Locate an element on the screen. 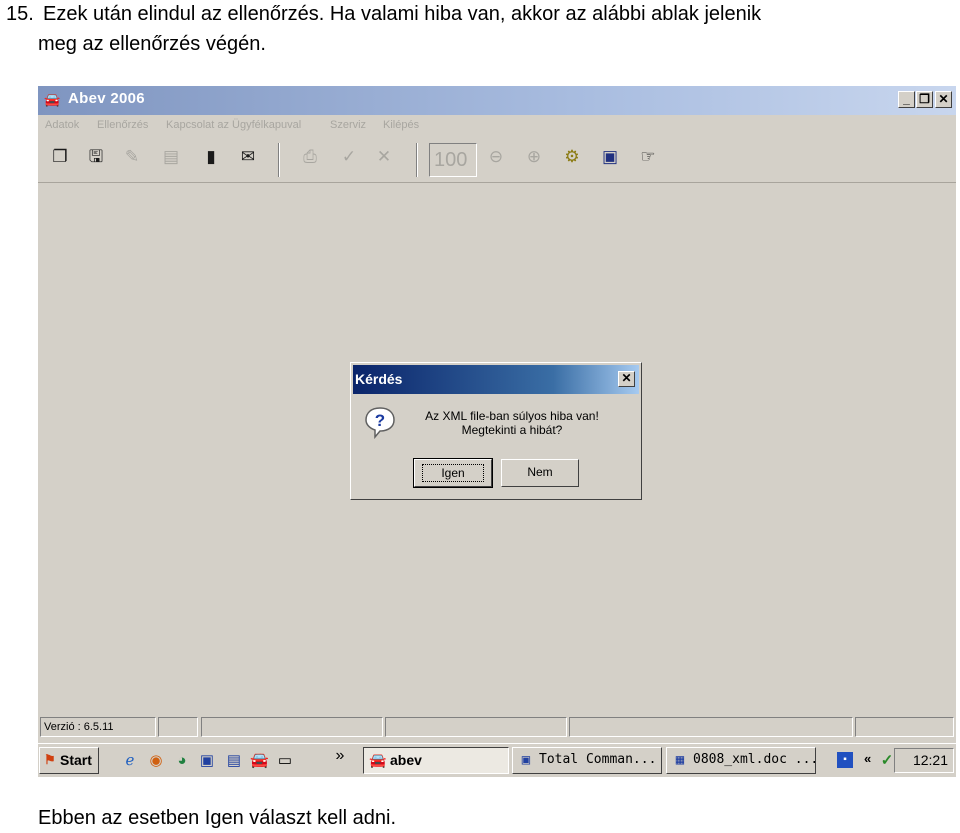 This screenshot has height=833, width=960. edit-icon: ✎ is located at coordinates (132, 157).